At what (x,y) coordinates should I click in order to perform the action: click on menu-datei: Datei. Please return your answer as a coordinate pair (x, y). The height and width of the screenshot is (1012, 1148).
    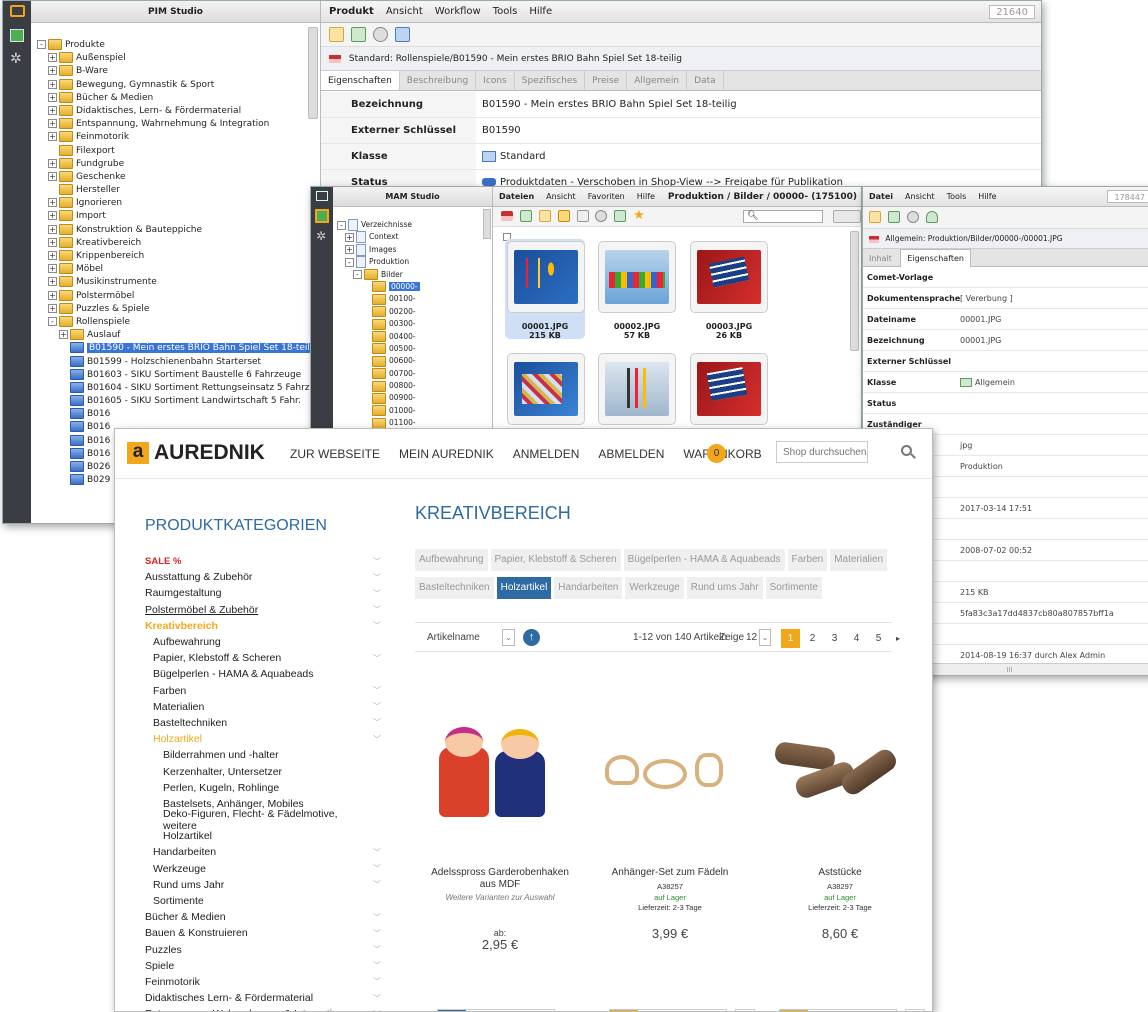
    Looking at the image, I should click on (881, 196).